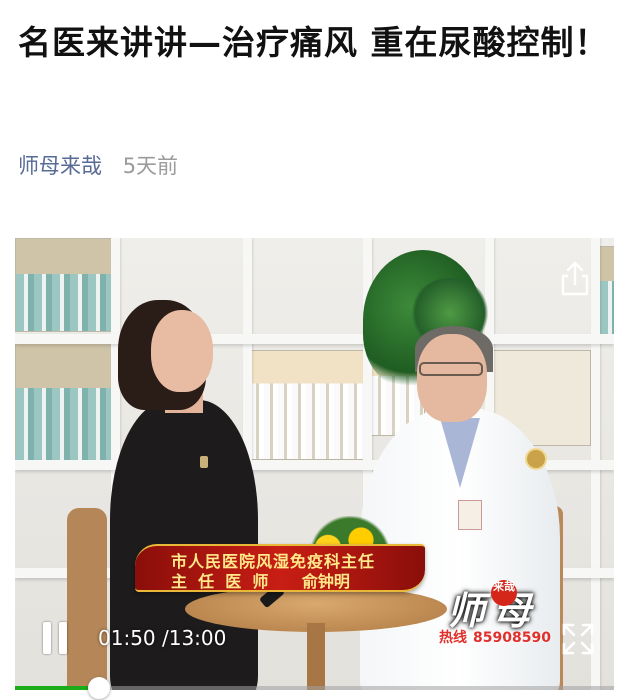 Image resolution: width=631 pixels, height=700 pixels. Describe the element at coordinates (575, 279) in the screenshot. I see `share-icon` at that location.